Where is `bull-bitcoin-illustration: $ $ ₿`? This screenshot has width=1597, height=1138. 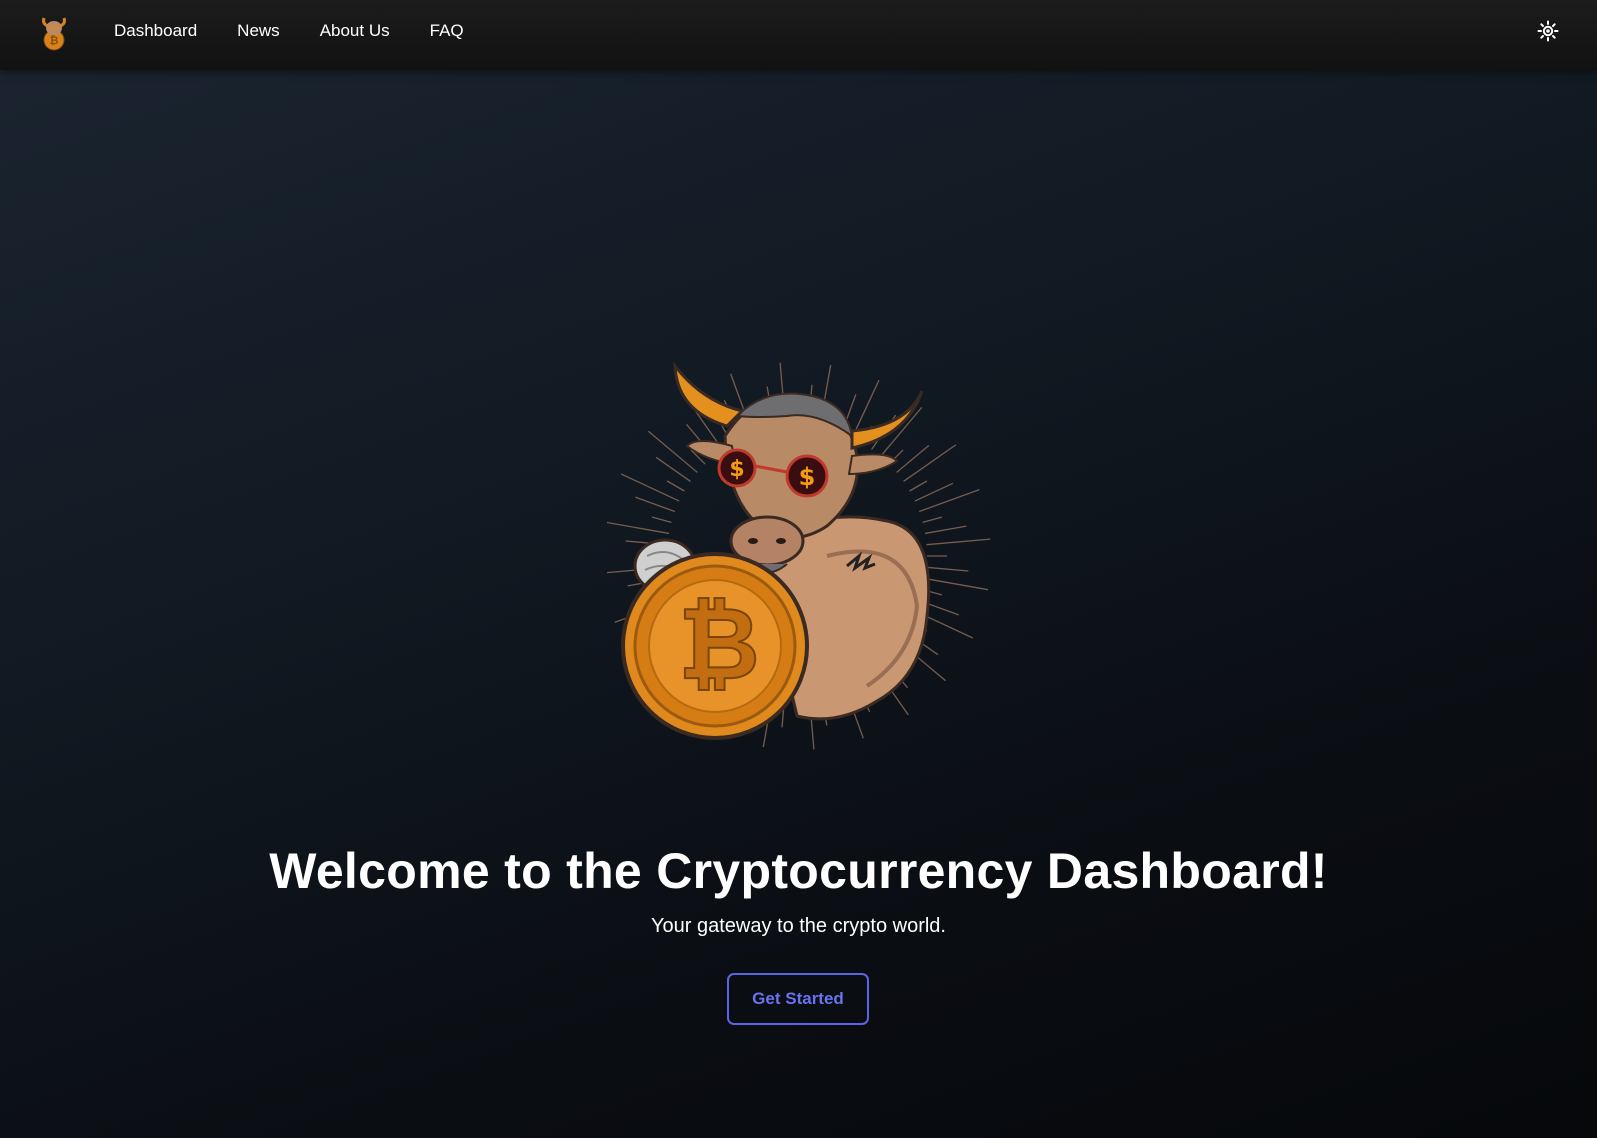
bull-bitcoin-illustration: $ $ ₿ is located at coordinates (799, 555).